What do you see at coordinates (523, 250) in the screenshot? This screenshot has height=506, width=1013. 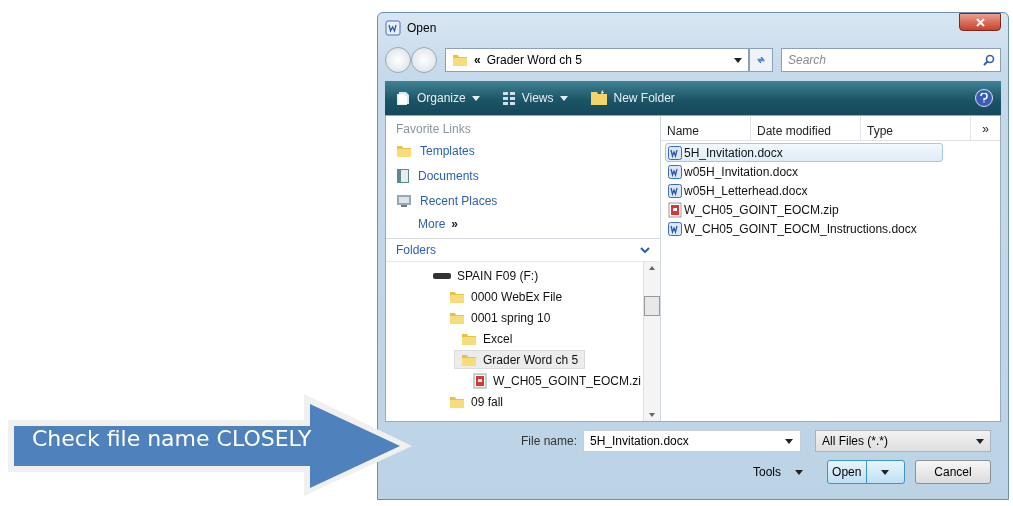 I see `folders-header: Folders` at bounding box center [523, 250].